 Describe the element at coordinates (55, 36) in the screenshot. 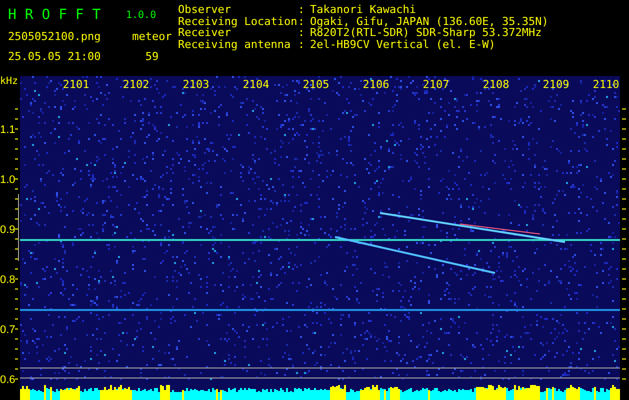

I see `file-name: 2505052100.png` at that location.